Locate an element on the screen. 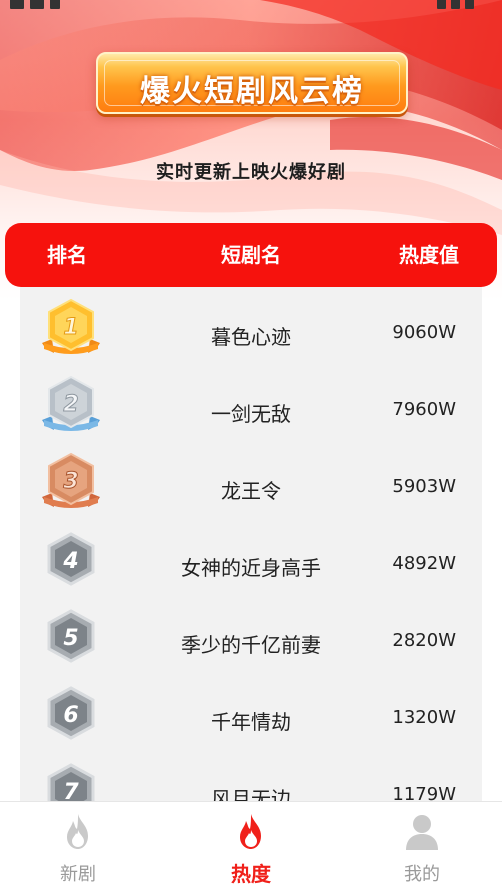  heat-value: 4892W is located at coordinates (424, 563).